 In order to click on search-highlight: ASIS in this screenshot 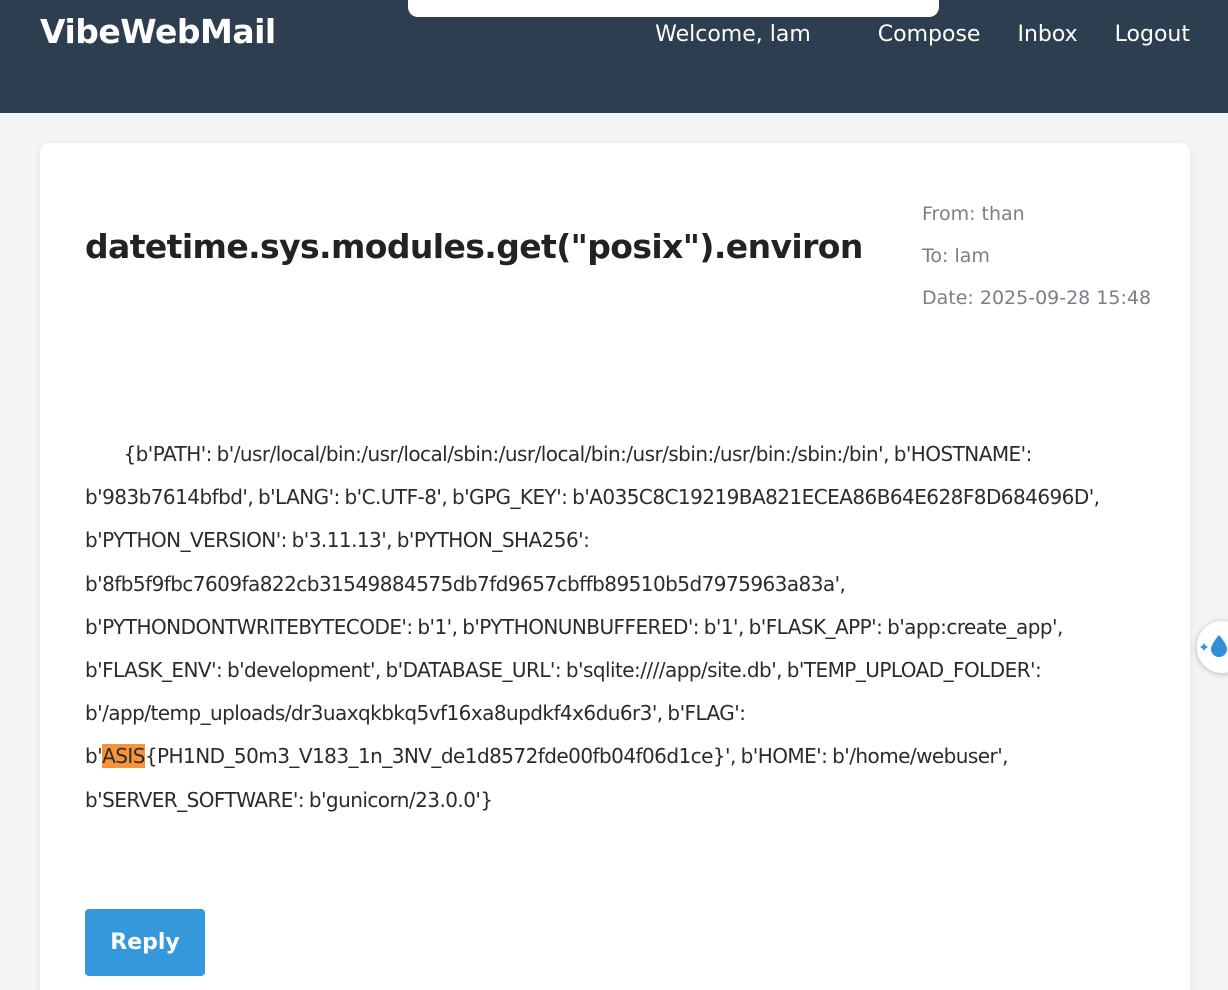, I will do `click(123, 756)`.